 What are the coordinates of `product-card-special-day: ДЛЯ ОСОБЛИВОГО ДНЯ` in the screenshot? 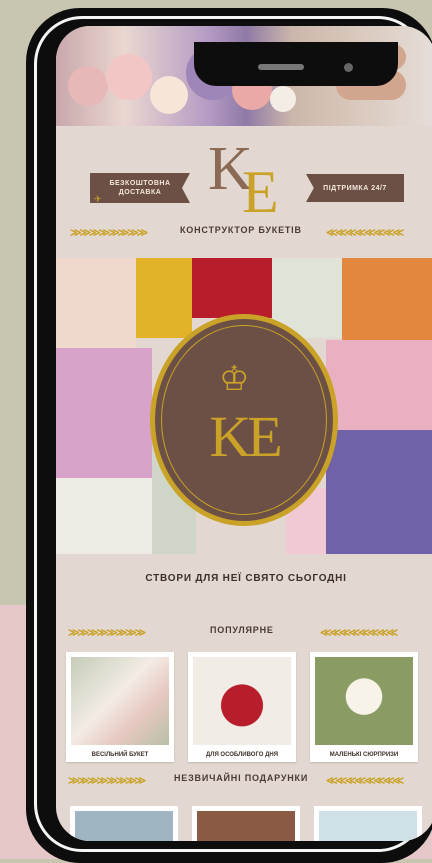 It's located at (242, 707).